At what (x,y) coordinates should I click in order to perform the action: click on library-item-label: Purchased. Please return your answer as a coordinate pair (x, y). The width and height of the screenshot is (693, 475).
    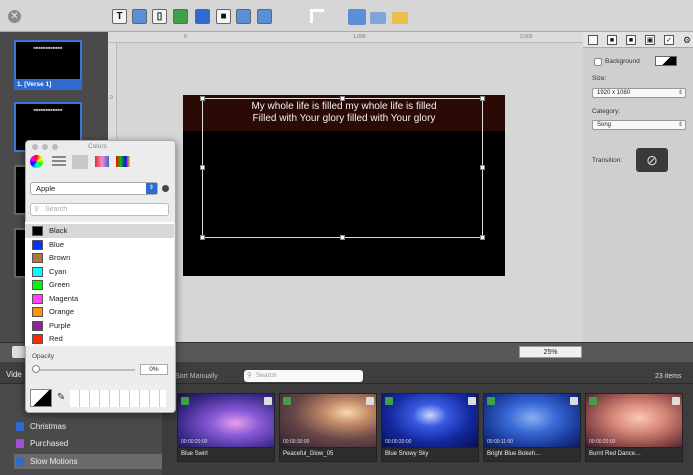
    Looking at the image, I should click on (49, 443).